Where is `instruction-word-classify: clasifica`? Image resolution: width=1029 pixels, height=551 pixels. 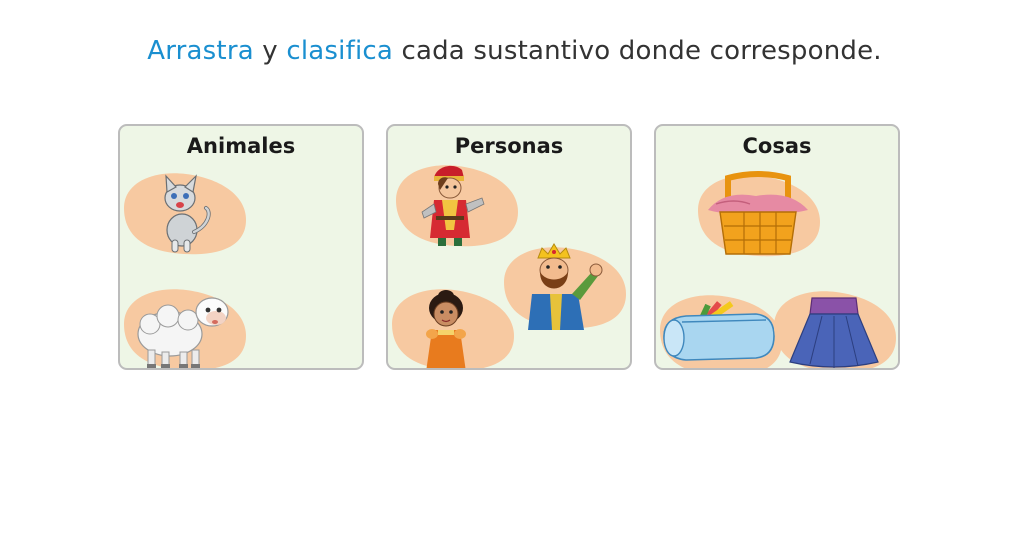
instruction-word-classify: clasifica is located at coordinates (340, 51).